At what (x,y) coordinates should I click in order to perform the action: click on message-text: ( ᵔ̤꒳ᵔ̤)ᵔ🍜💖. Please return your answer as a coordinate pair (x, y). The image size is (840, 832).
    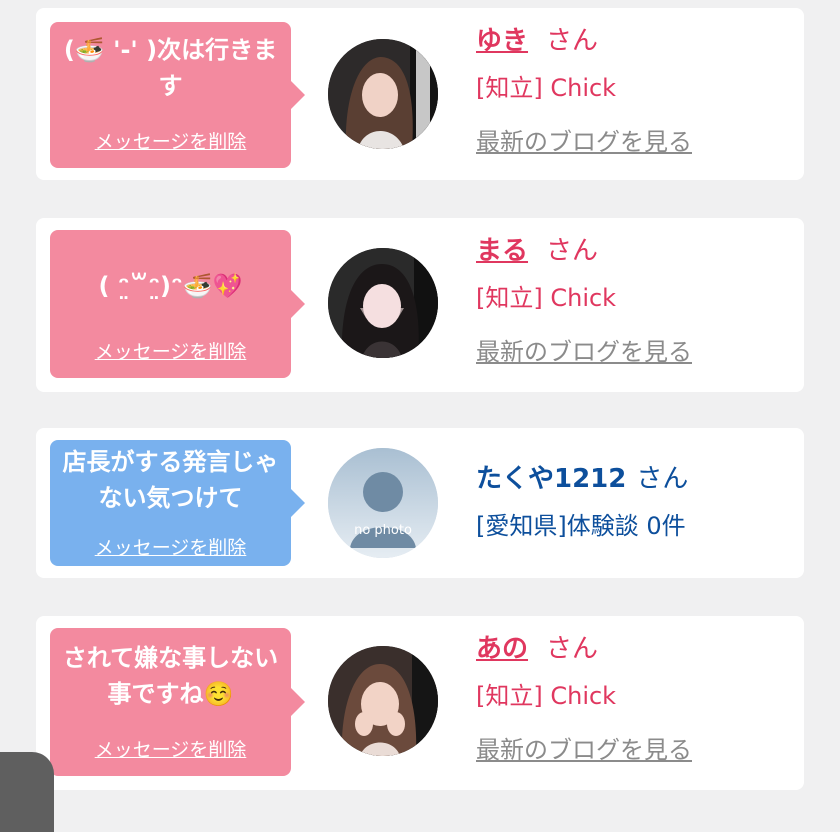
    Looking at the image, I should click on (170, 286).